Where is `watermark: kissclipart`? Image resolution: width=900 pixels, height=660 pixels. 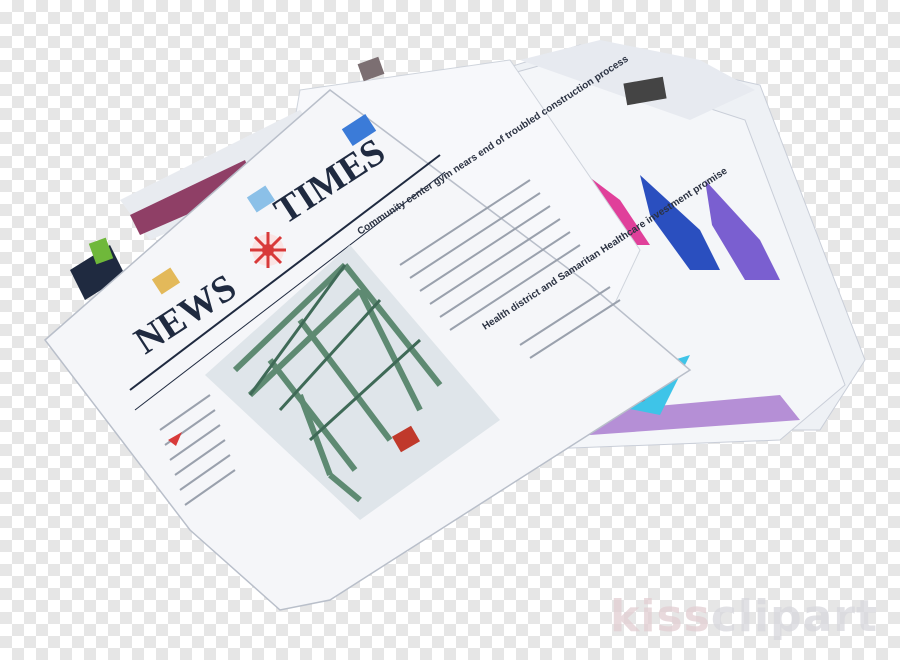
watermark: kissclipart is located at coordinates (744, 616).